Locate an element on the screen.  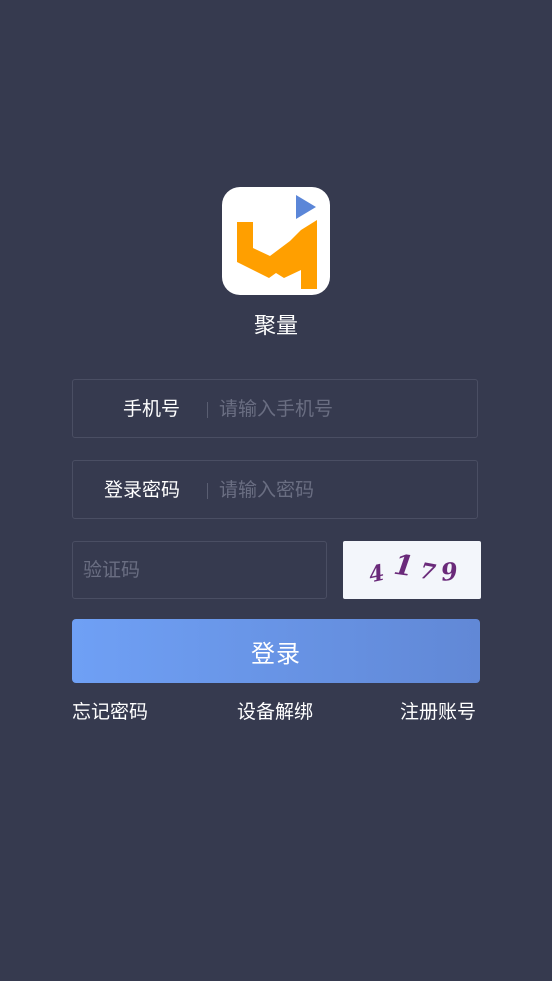
captcha-char: 7 is located at coordinates (427, 572).